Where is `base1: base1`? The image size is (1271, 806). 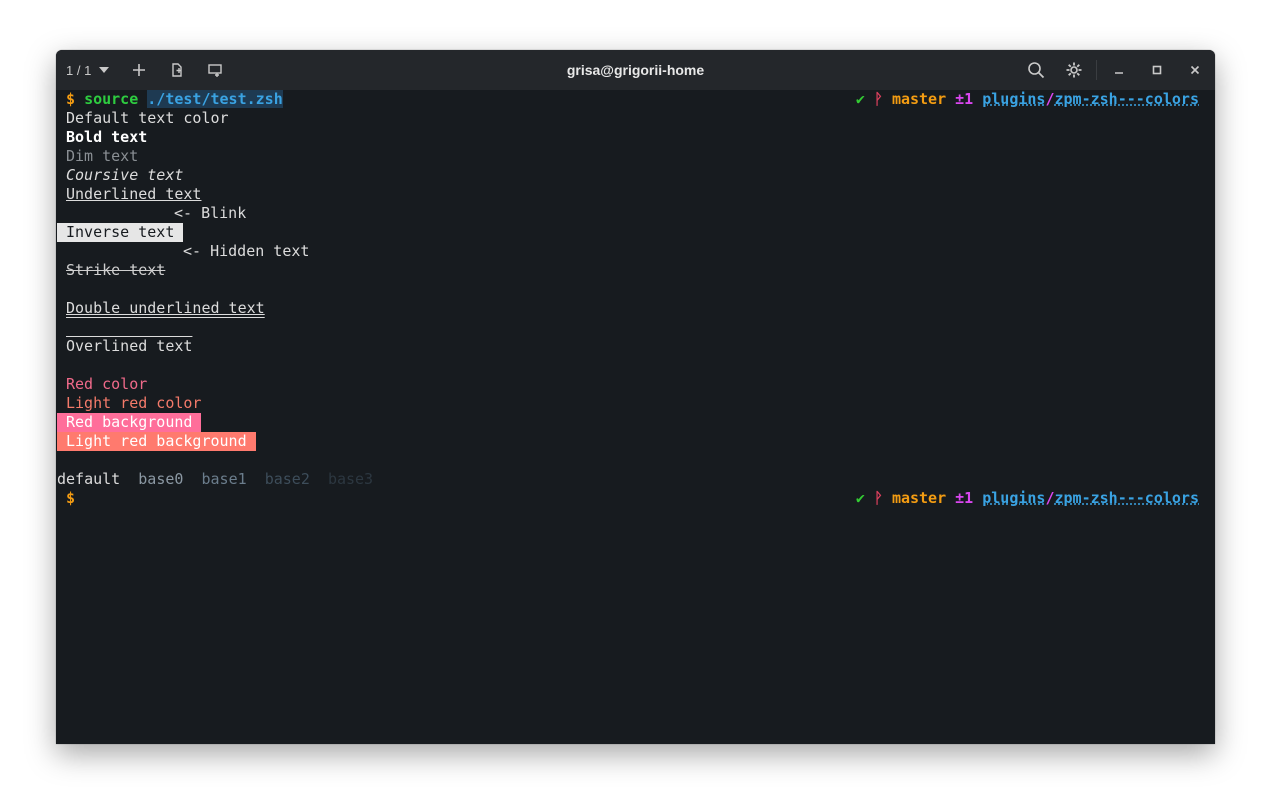 base1: base1 is located at coordinates (224, 479).